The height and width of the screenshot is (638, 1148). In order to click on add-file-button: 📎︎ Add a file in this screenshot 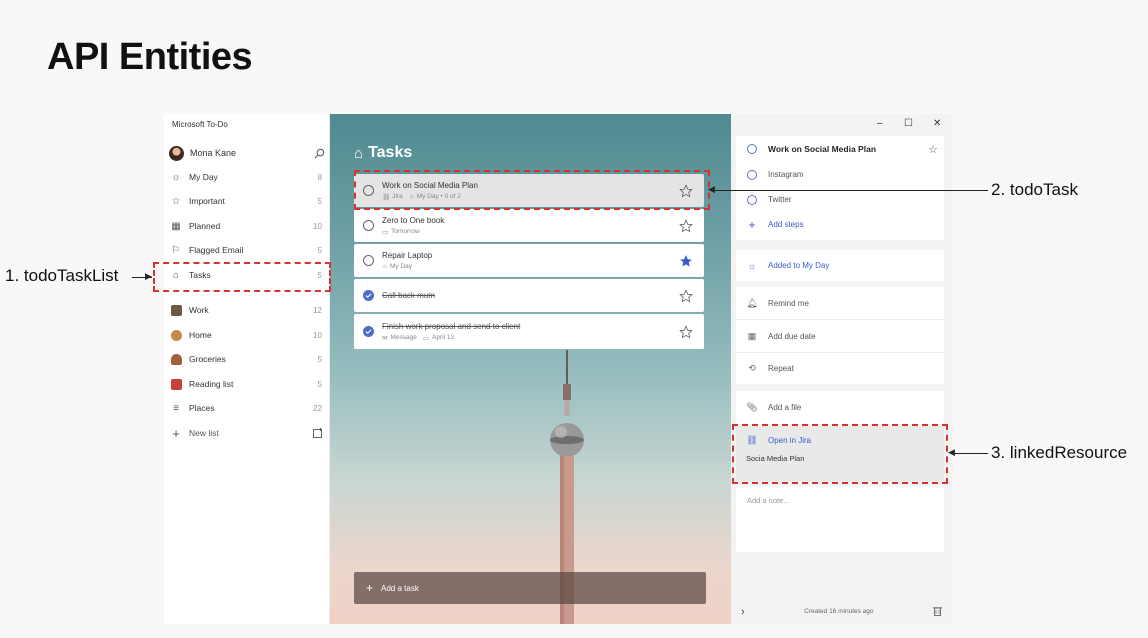, I will do `click(840, 407)`.